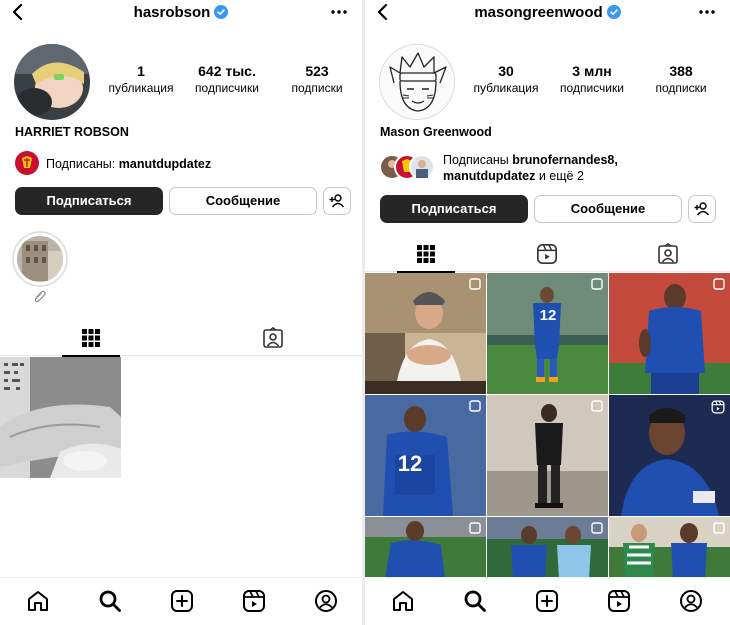 This screenshot has width=730, height=625. I want to click on stat-value: 30, so click(506, 71).